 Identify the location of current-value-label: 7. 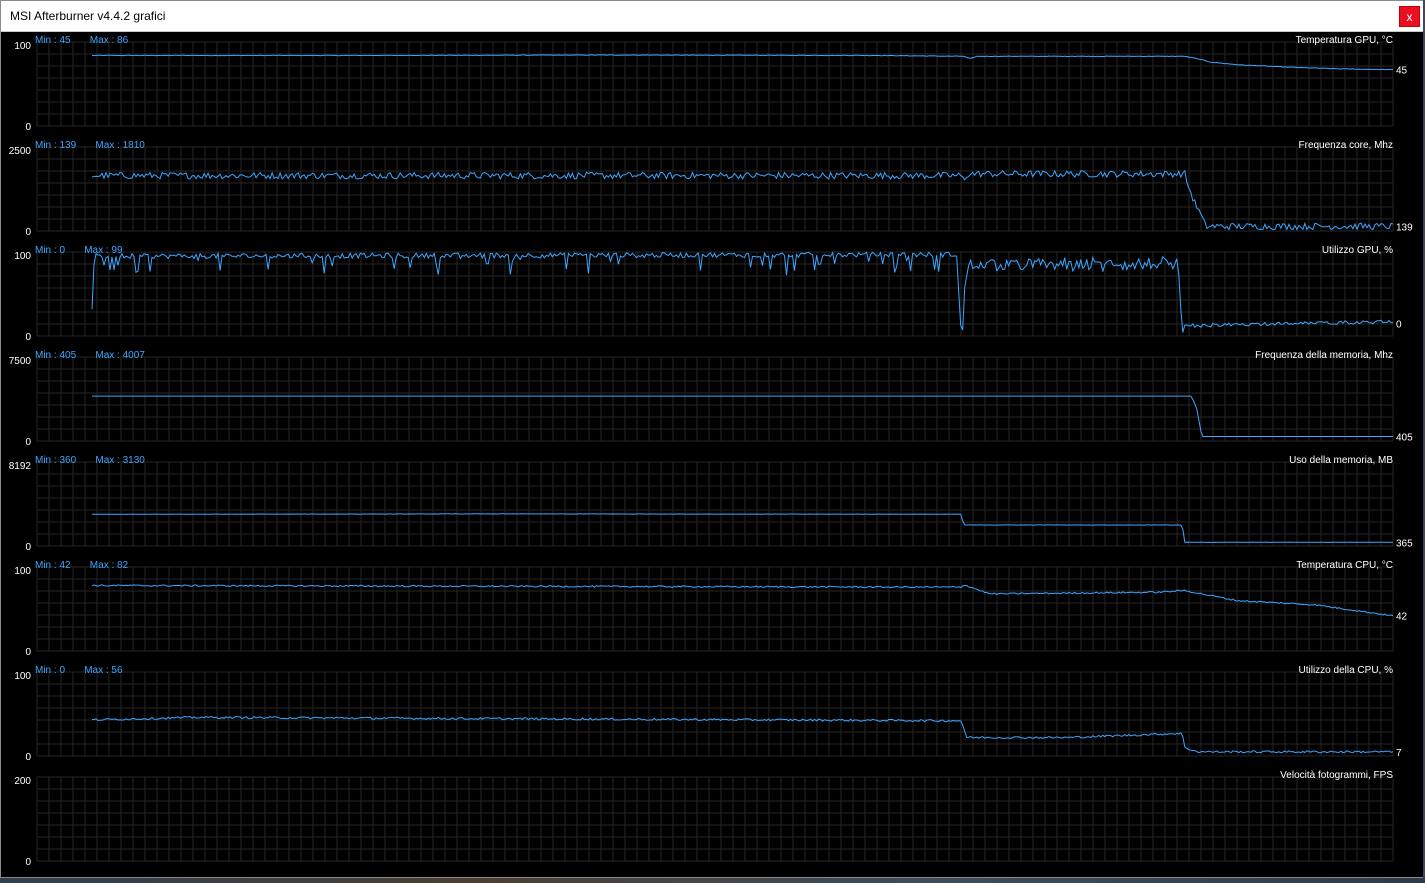
(1399, 753).